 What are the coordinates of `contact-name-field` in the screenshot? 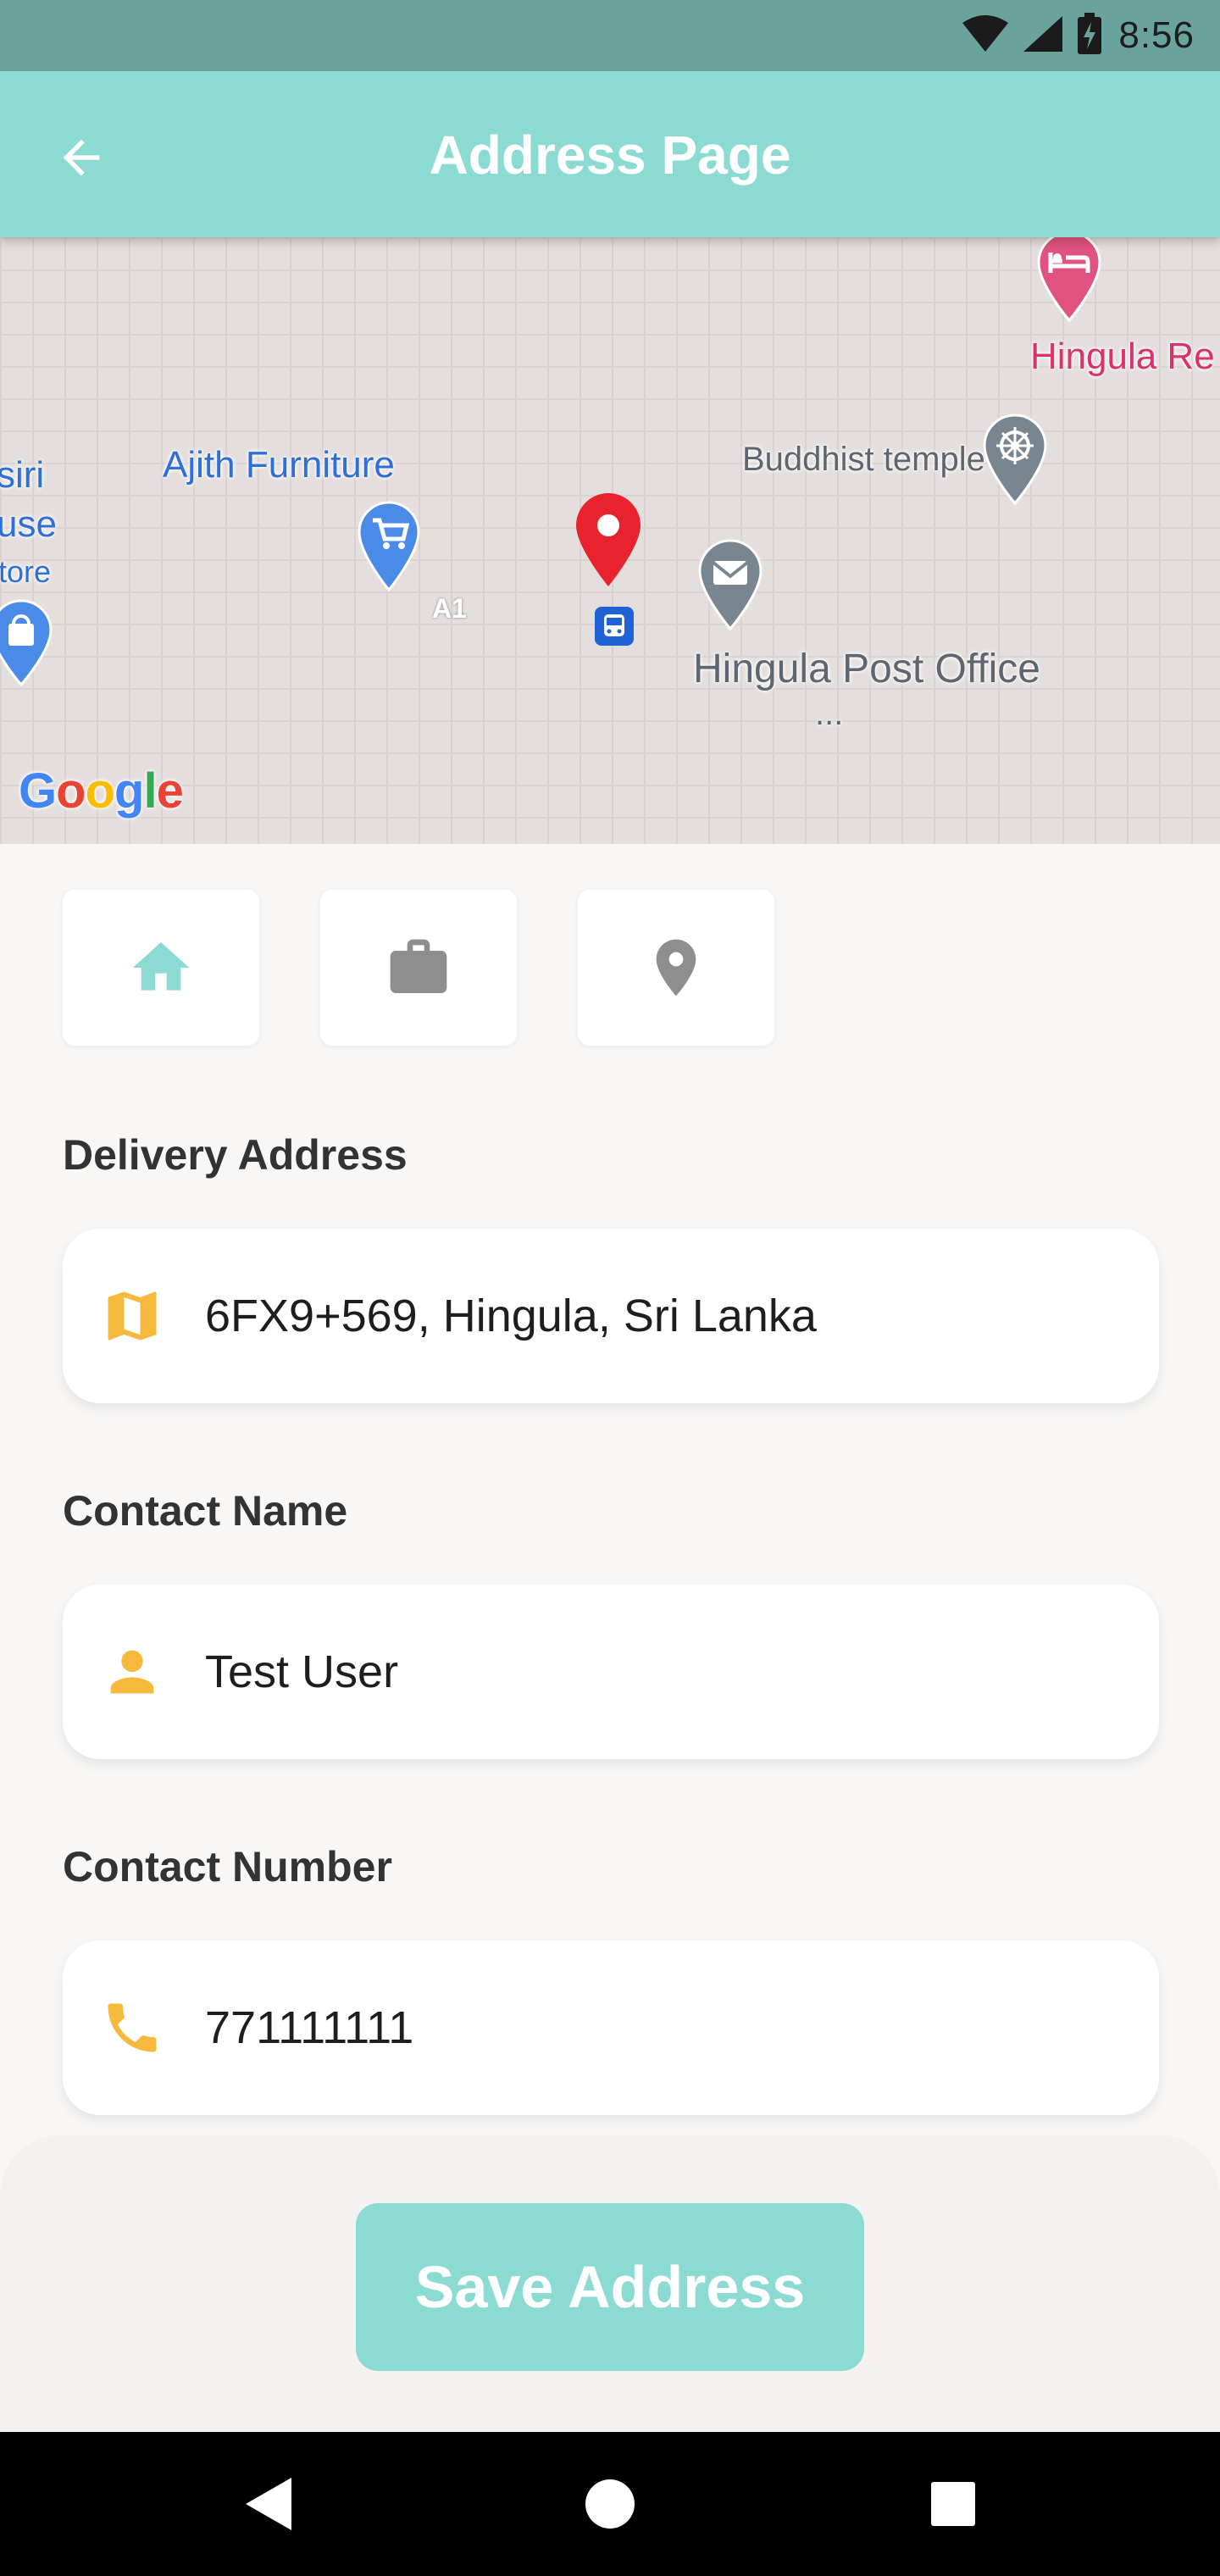 It's located at (611, 1672).